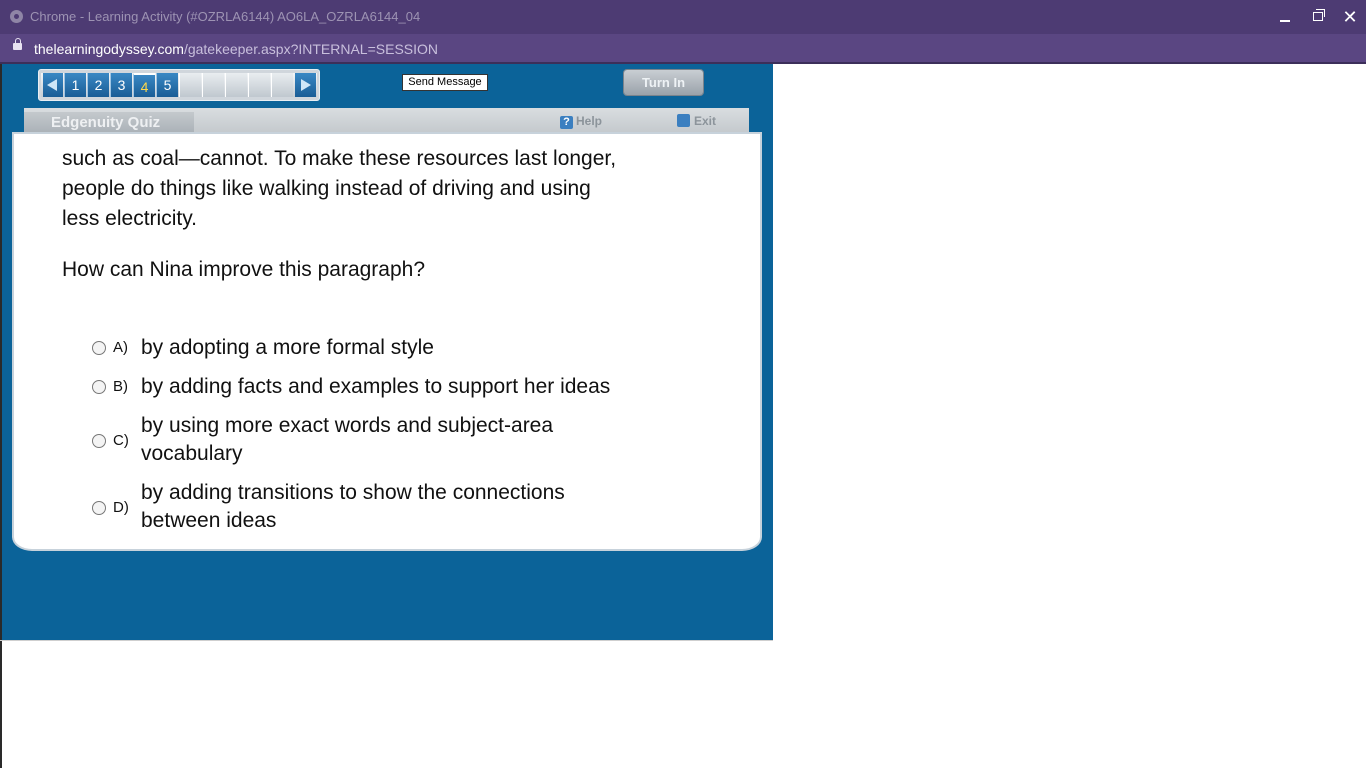 The height and width of the screenshot is (768, 1366). What do you see at coordinates (589, 121) in the screenshot?
I see `help-label: Help` at bounding box center [589, 121].